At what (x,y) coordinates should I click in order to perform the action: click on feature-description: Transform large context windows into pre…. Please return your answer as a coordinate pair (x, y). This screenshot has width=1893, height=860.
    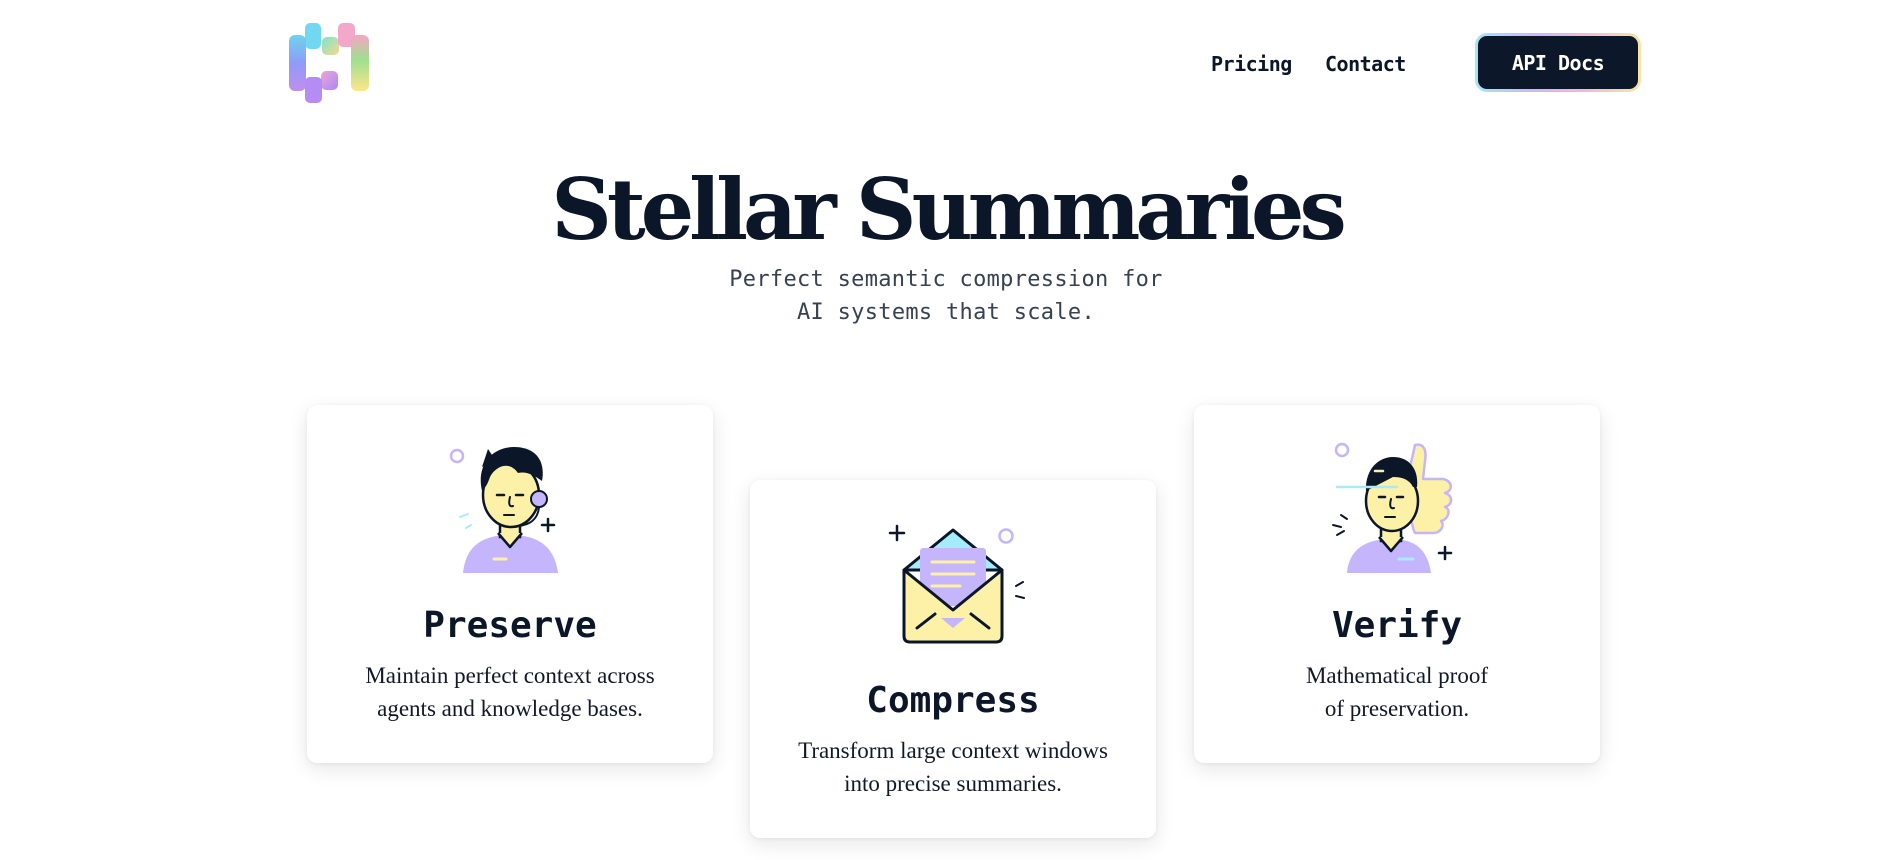
    Looking at the image, I should click on (953, 767).